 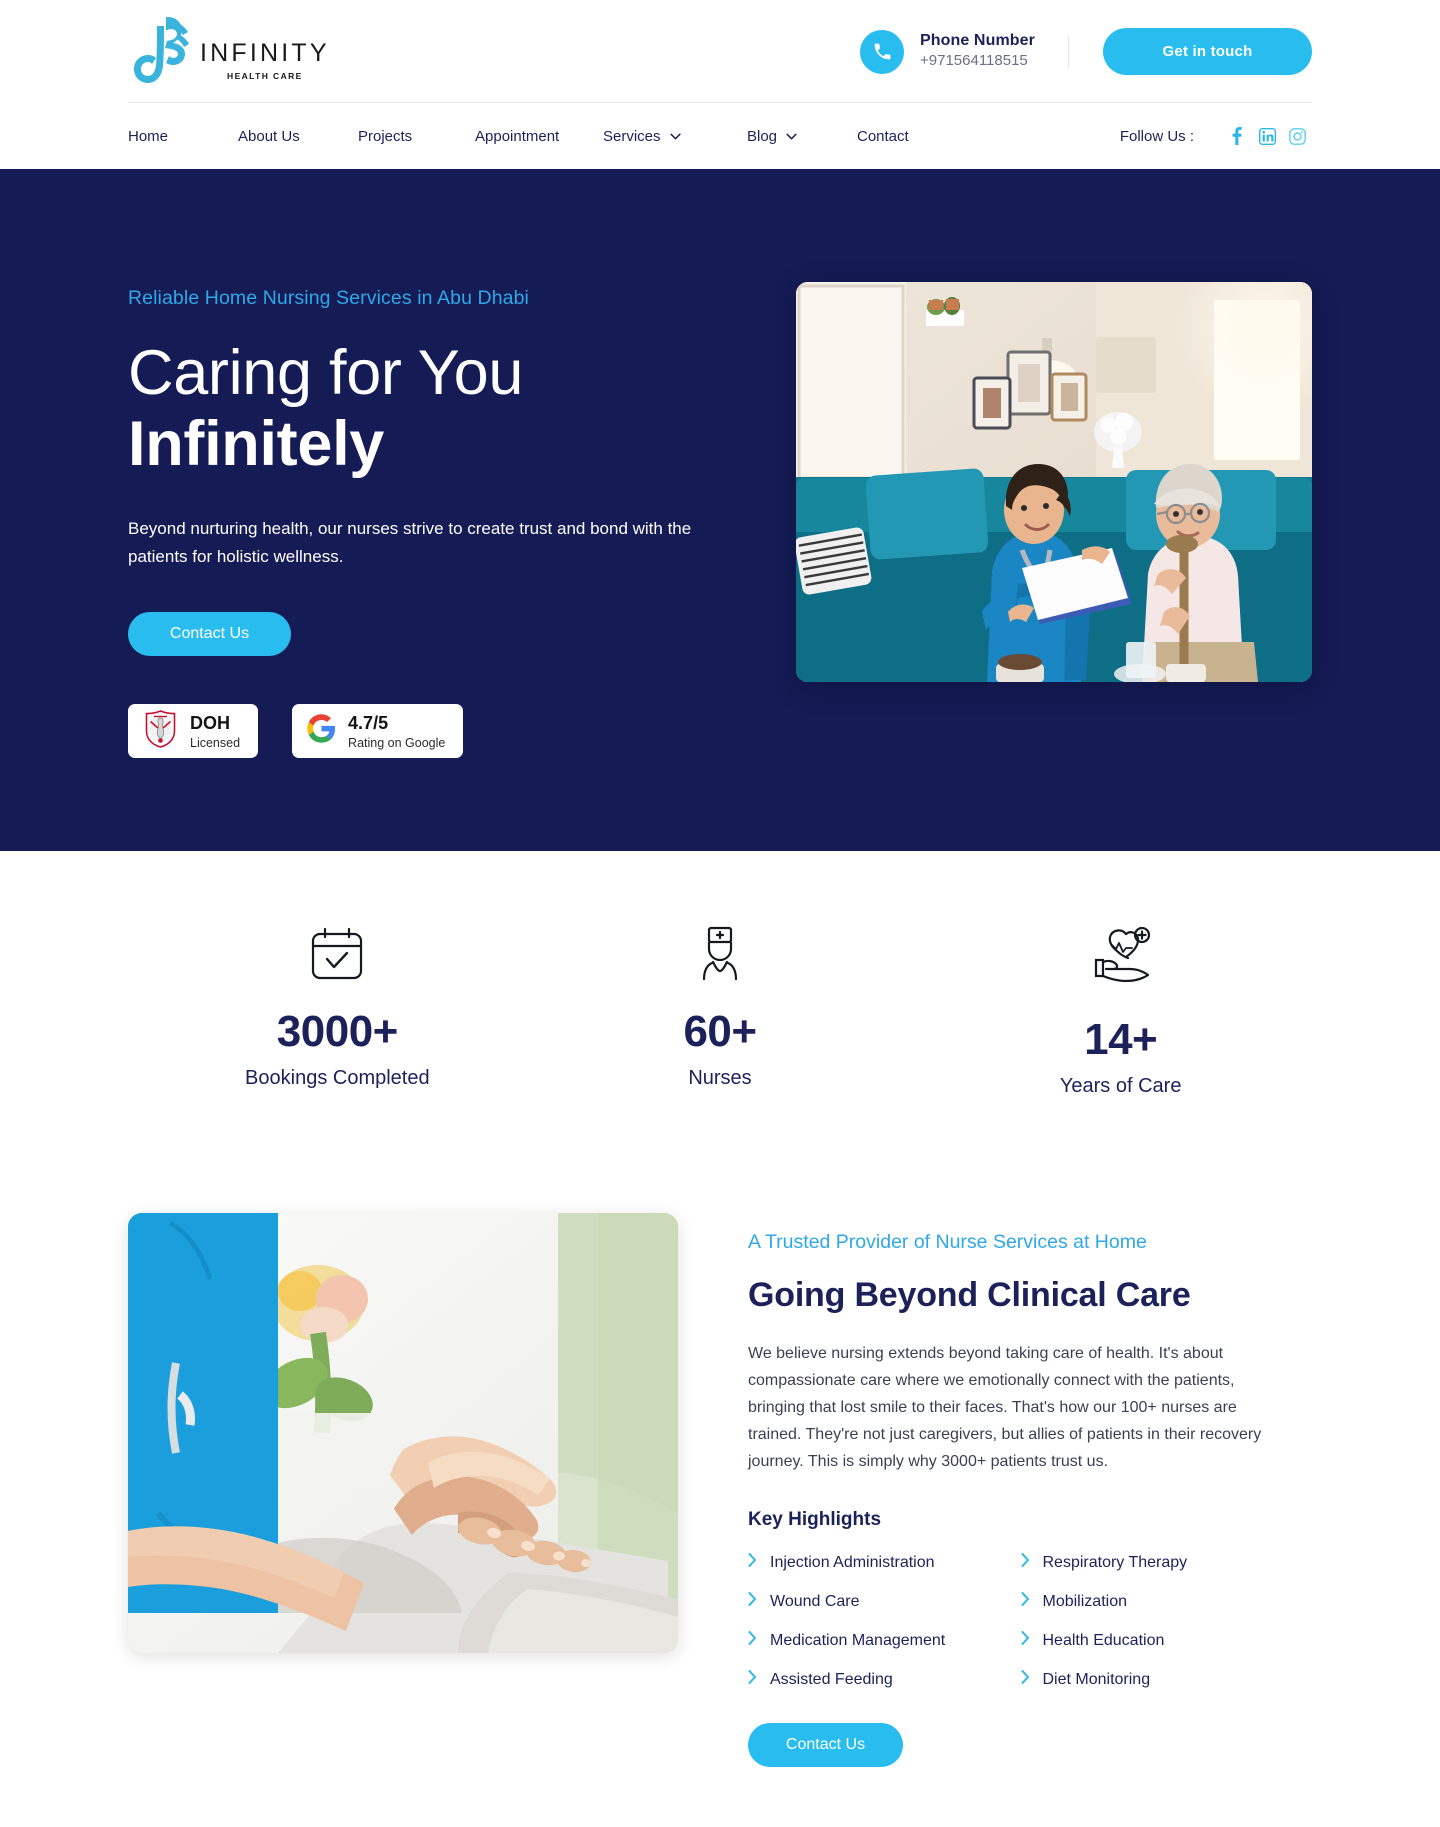 I want to click on highlight-label: Respiratory Therapy, so click(x=1115, y=1562).